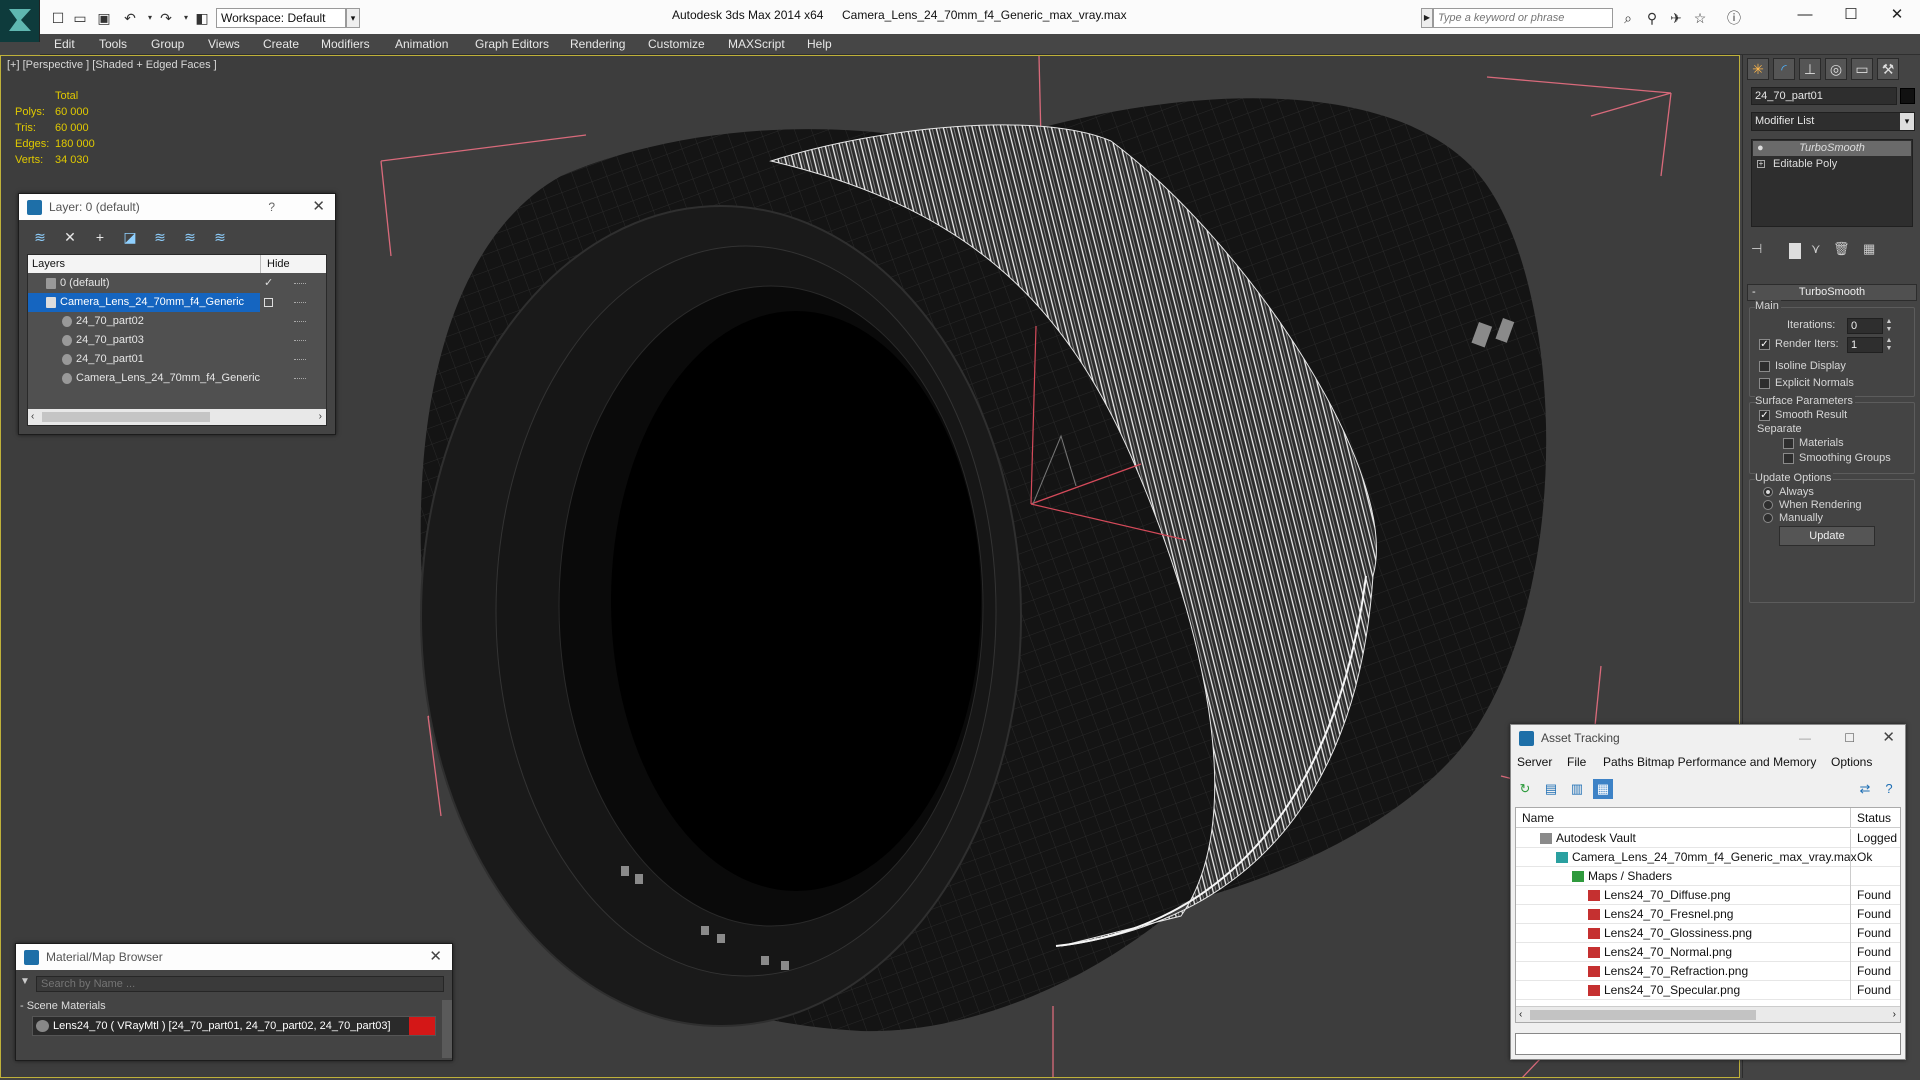  What do you see at coordinates (1708, 876) in the screenshot?
I see `asset-row: Maps / Shaders` at bounding box center [1708, 876].